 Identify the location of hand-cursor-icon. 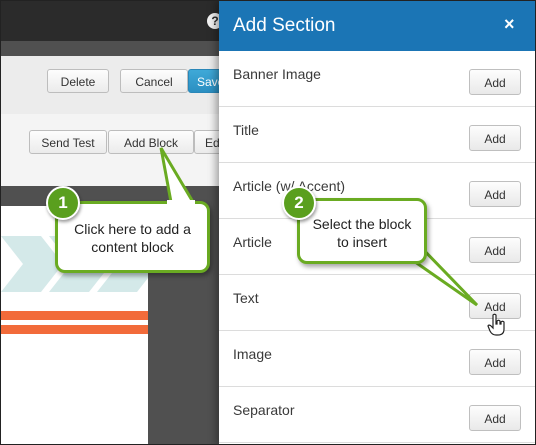
(496, 324).